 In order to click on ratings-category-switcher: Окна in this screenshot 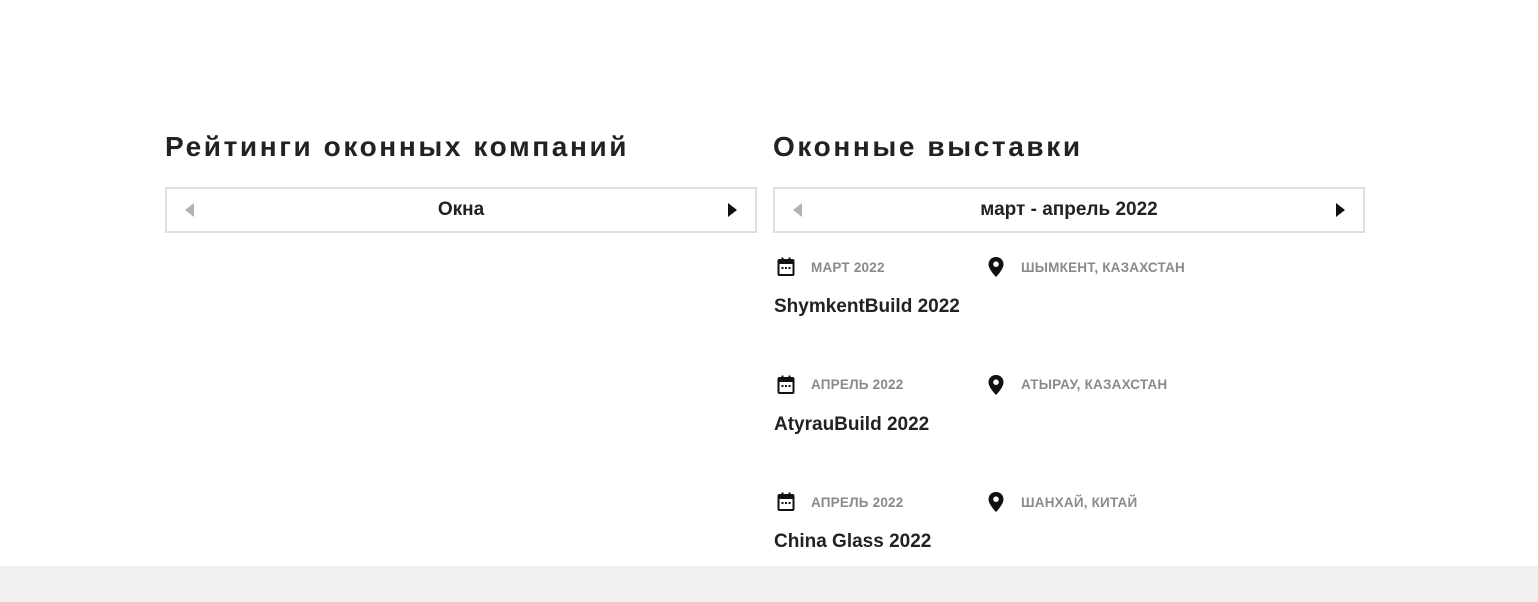, I will do `click(461, 210)`.